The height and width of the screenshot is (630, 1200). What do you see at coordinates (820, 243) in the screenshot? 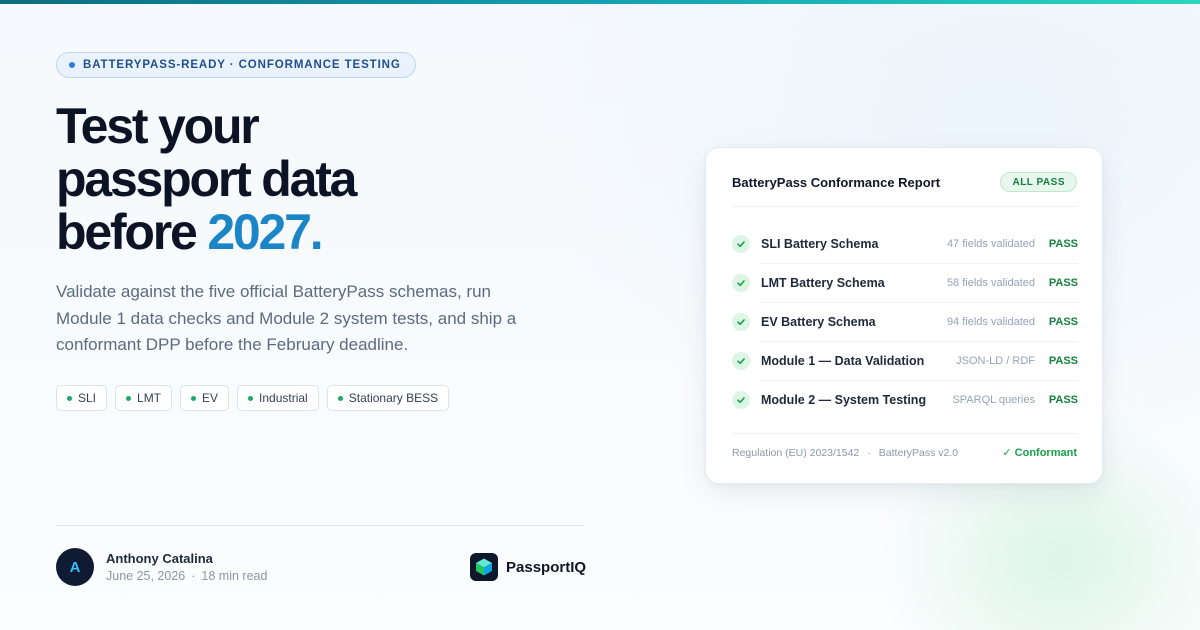
I see `row-name: SLI Battery Schema` at bounding box center [820, 243].